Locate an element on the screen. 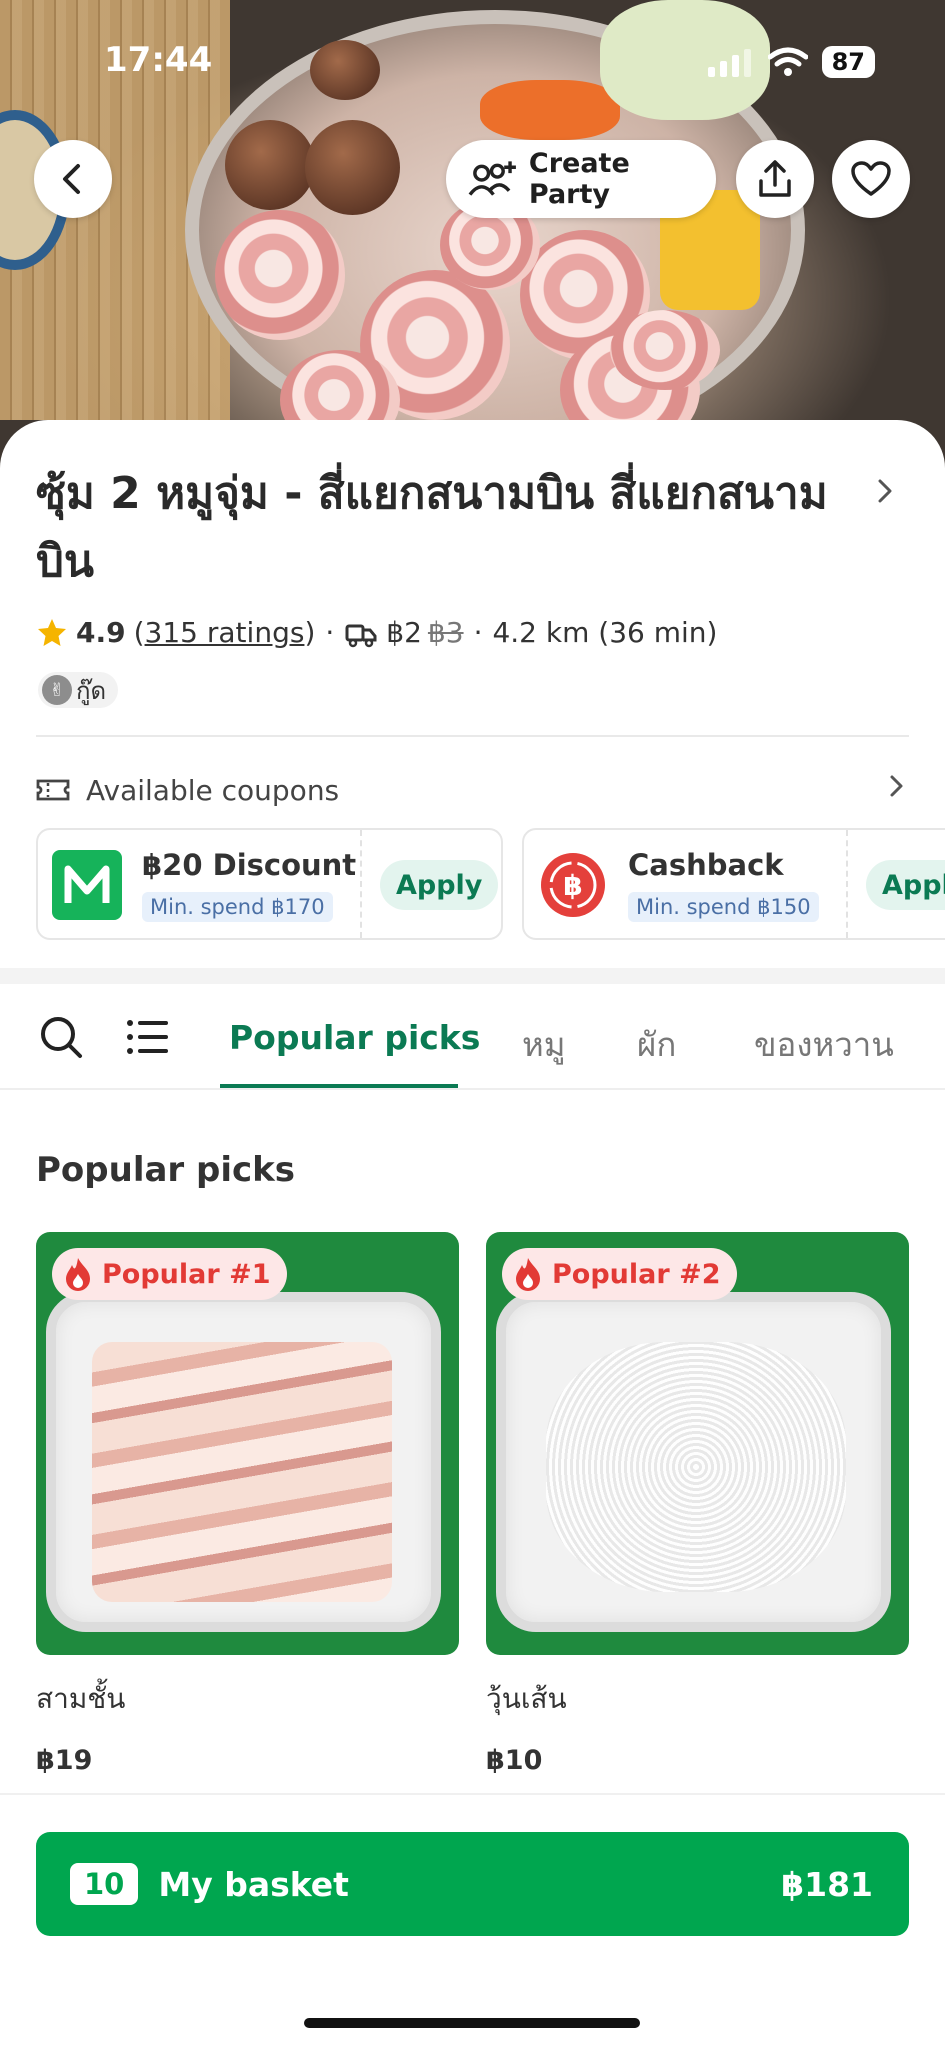  bottom-divider is located at coordinates (472, 1794).